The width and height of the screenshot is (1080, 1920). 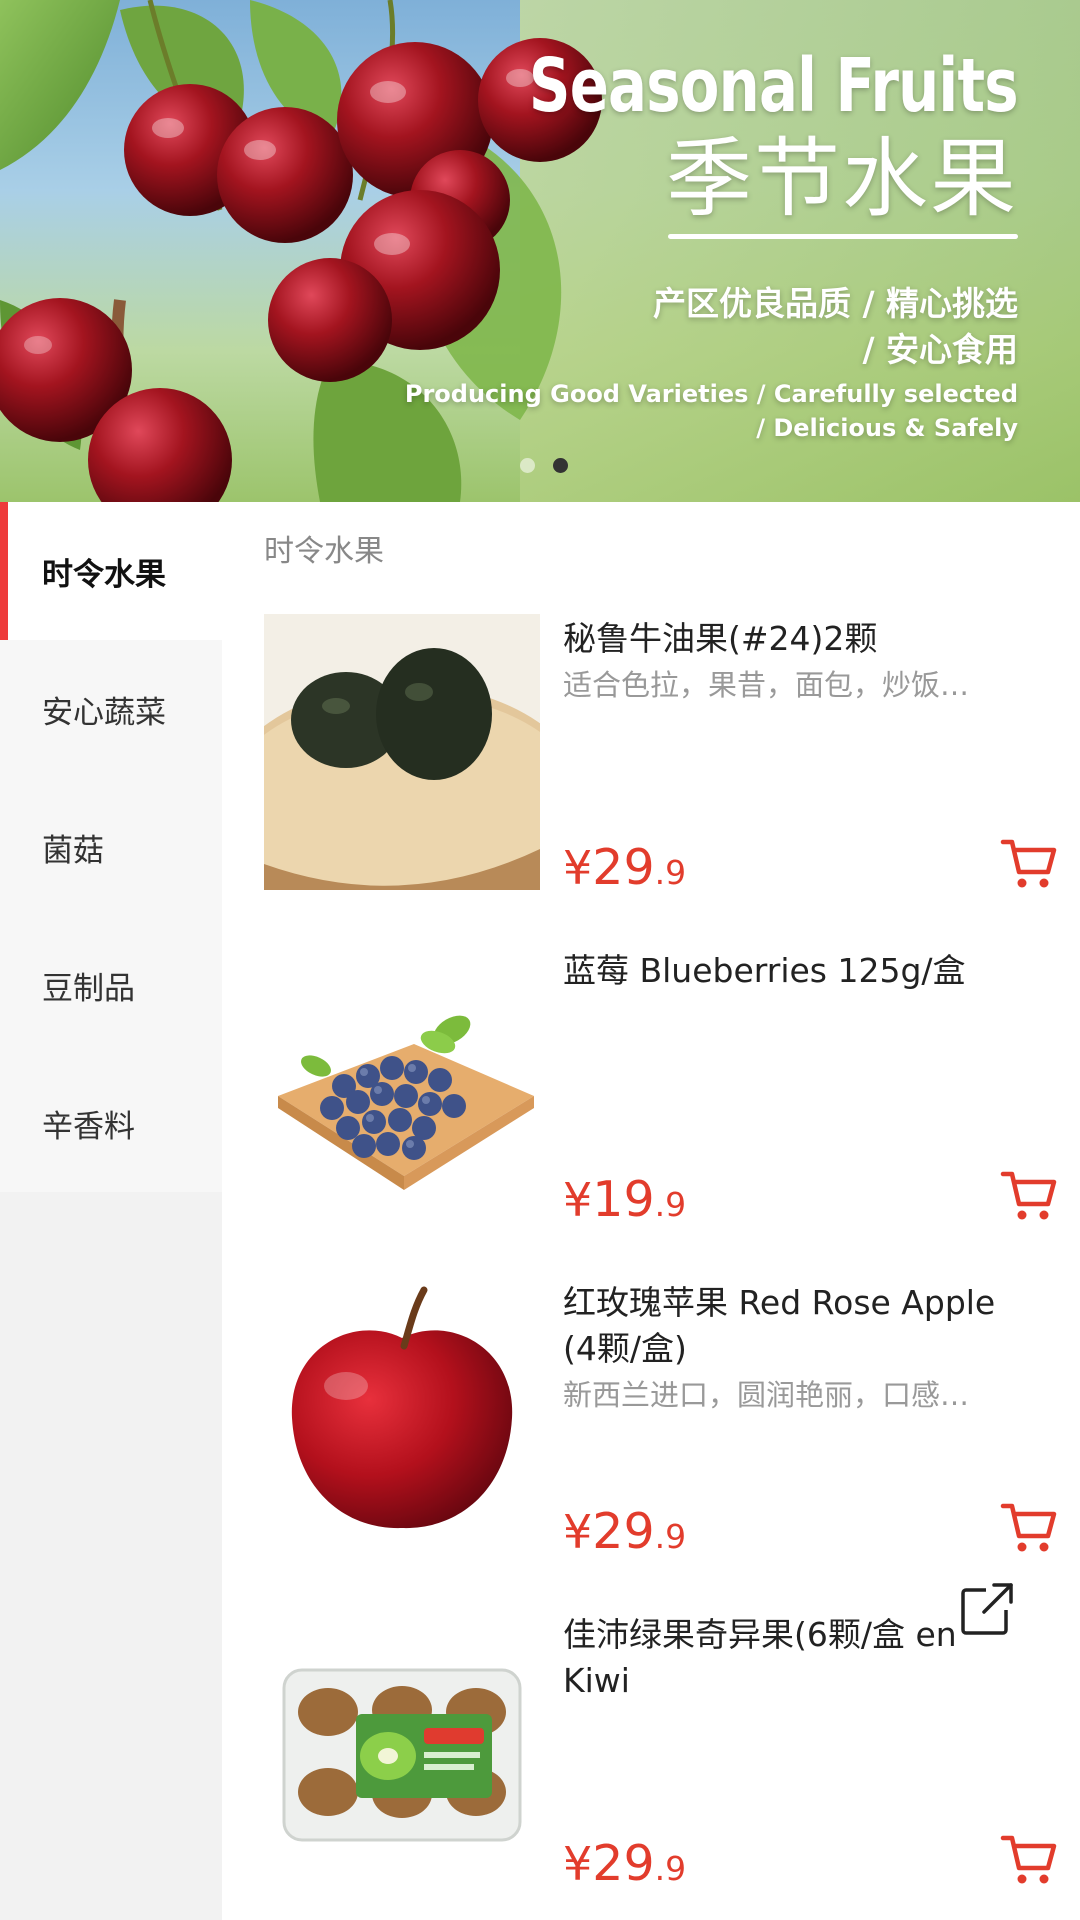 What do you see at coordinates (798, 639) in the screenshot?
I see `product-name: 秘鲁牛油果(#24)2颗` at bounding box center [798, 639].